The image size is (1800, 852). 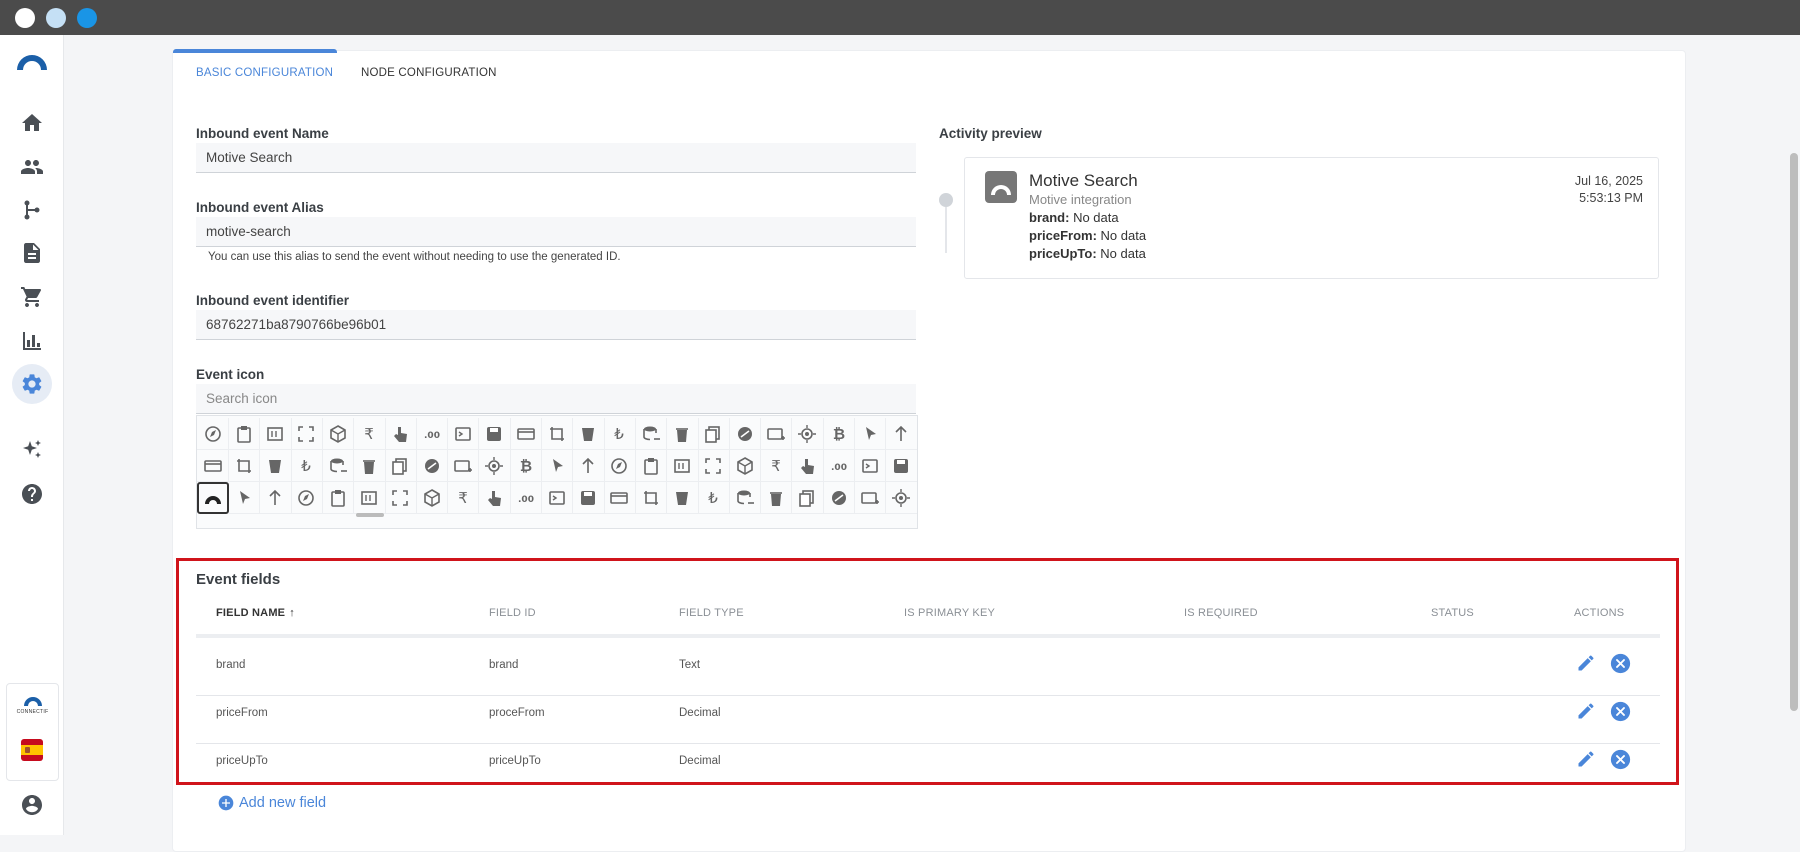 I want to click on home-icon, so click(x=32, y=123).